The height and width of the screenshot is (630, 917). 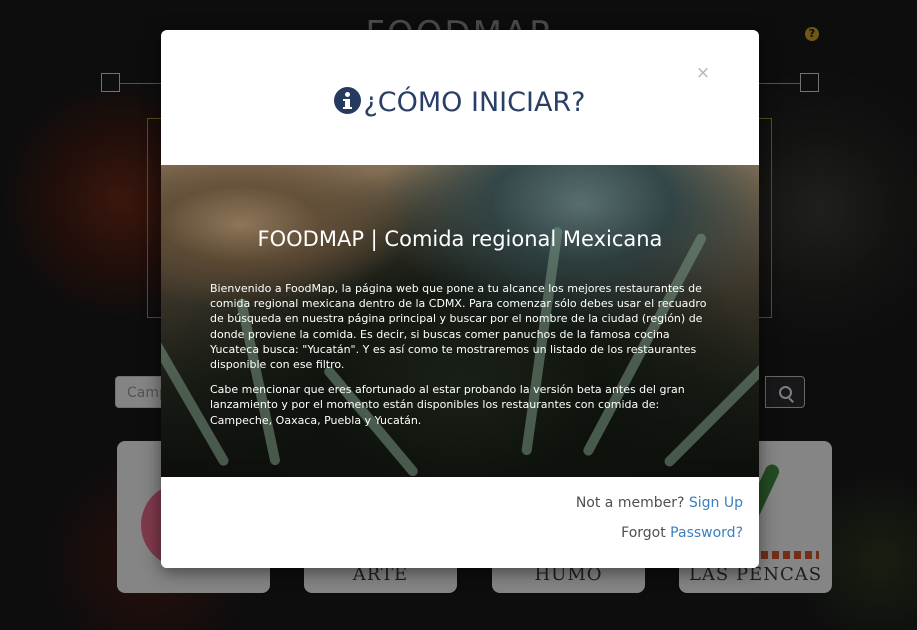 What do you see at coordinates (474, 102) in the screenshot?
I see `modal-title-text: ¿CÓMO INICIAR?` at bounding box center [474, 102].